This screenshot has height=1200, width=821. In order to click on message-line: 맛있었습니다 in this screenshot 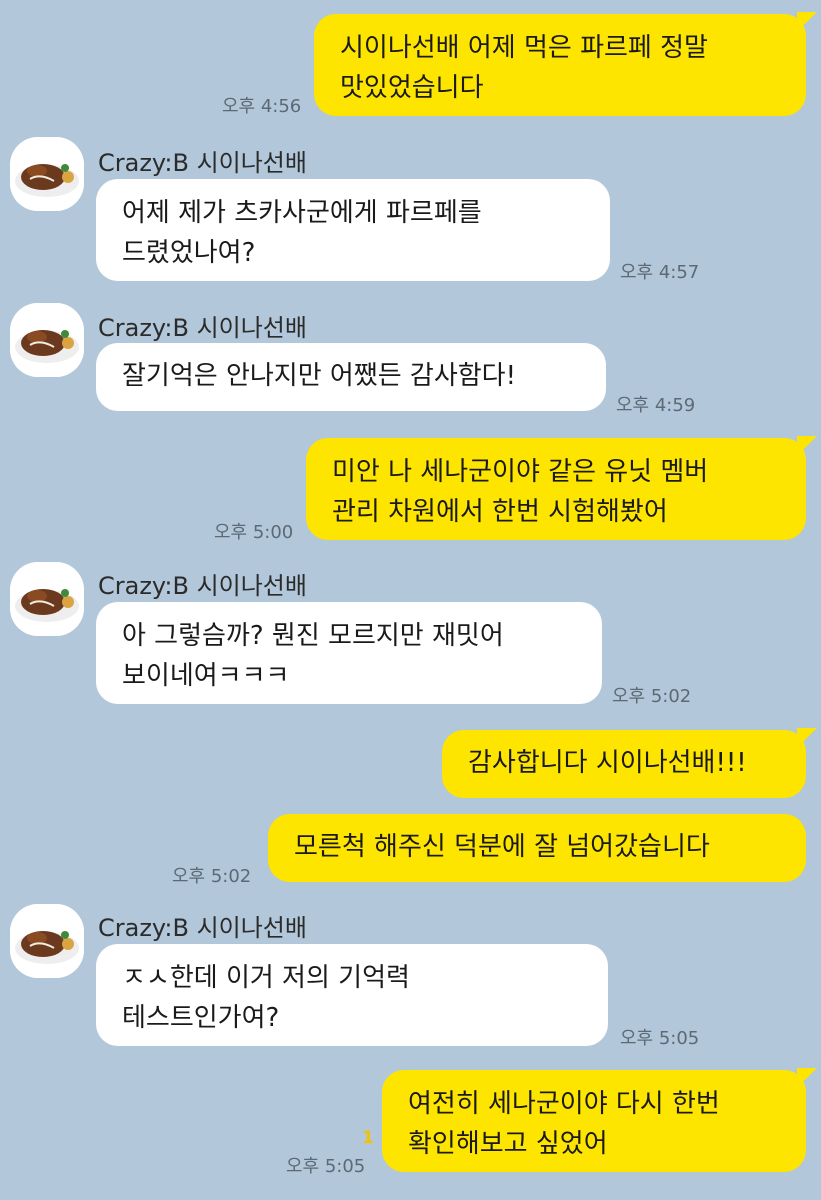, I will do `click(412, 88)`.